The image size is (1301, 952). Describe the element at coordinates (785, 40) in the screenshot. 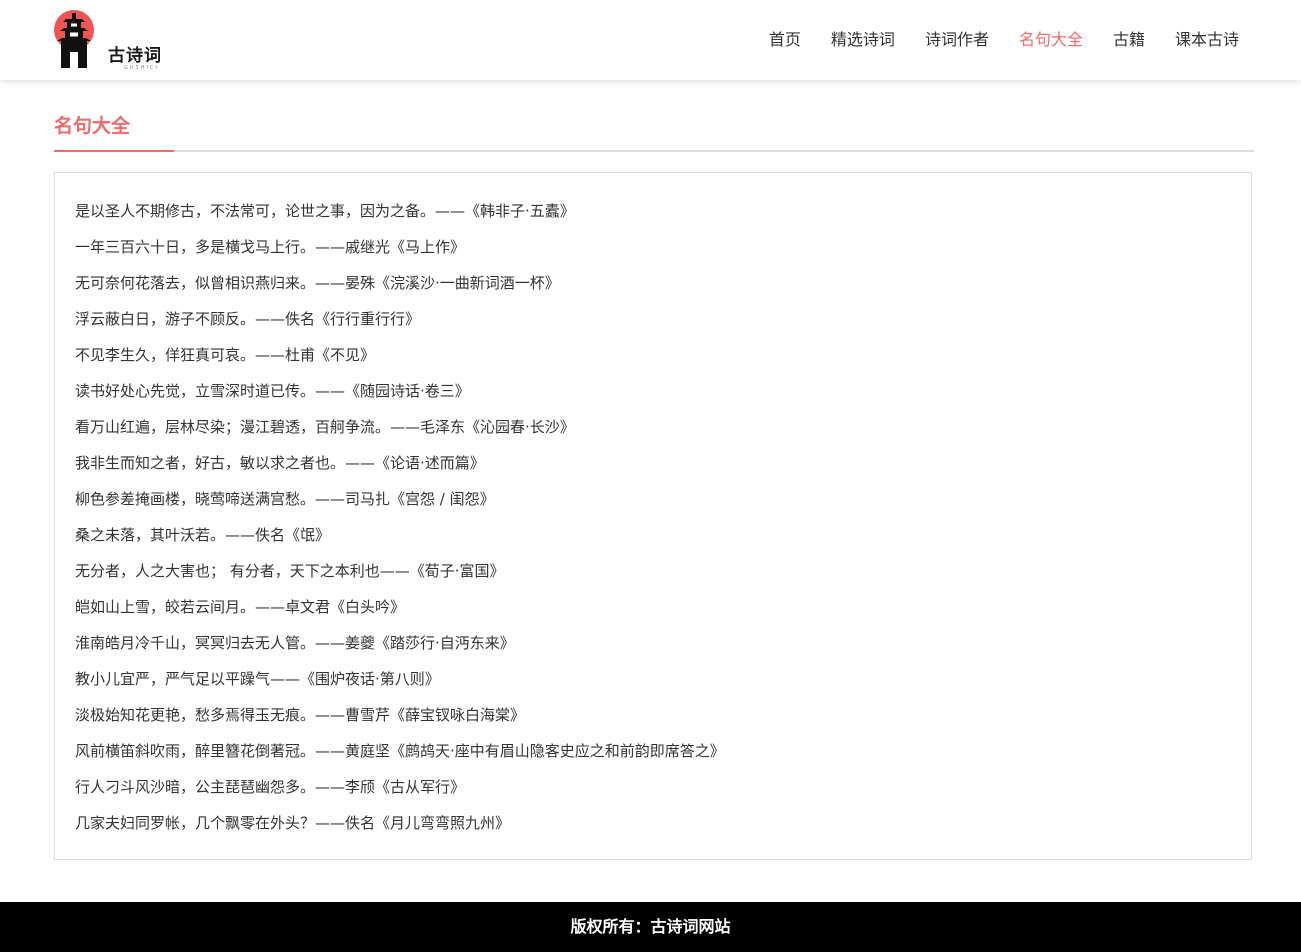

I see `nav-home: 首页` at that location.